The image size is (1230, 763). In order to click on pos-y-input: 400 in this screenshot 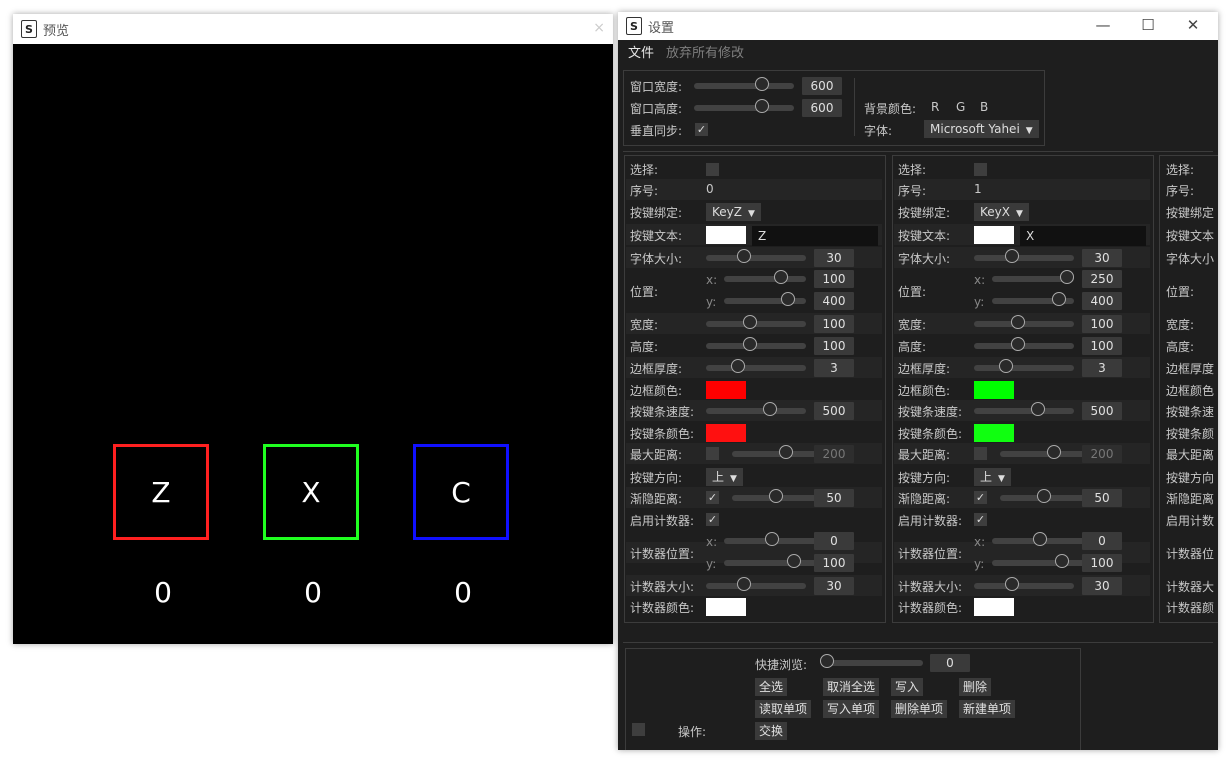, I will do `click(834, 301)`.